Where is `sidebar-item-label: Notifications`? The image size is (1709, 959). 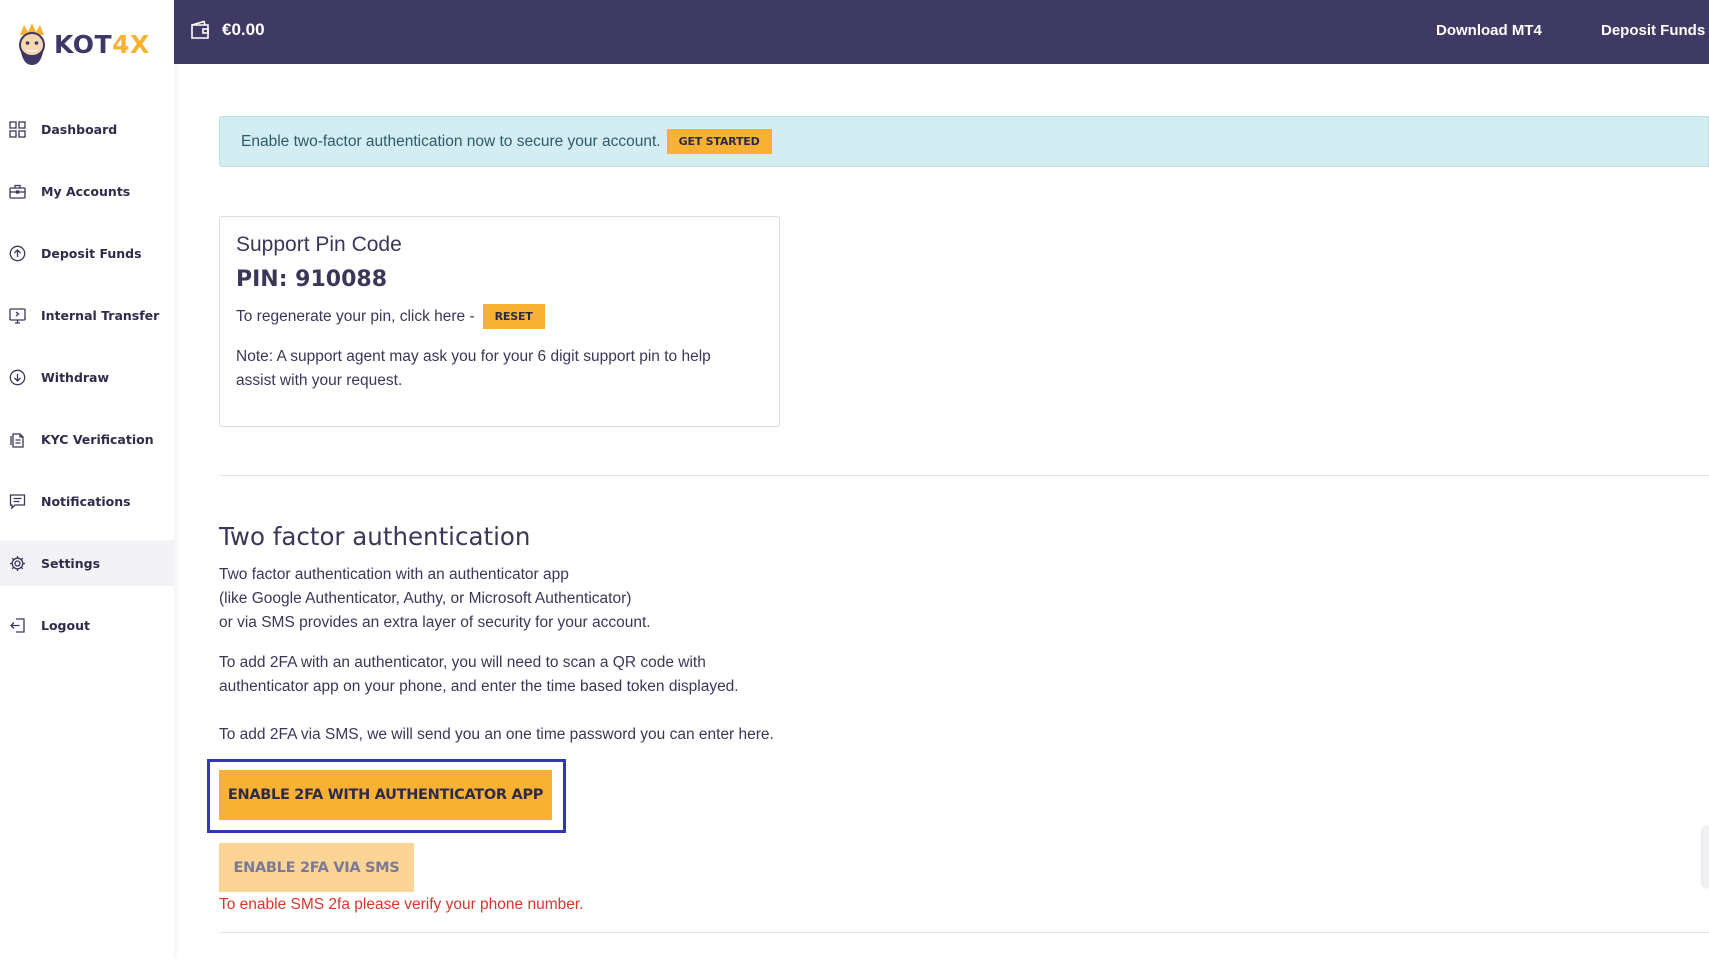
sidebar-item-label: Notifications is located at coordinates (86, 501).